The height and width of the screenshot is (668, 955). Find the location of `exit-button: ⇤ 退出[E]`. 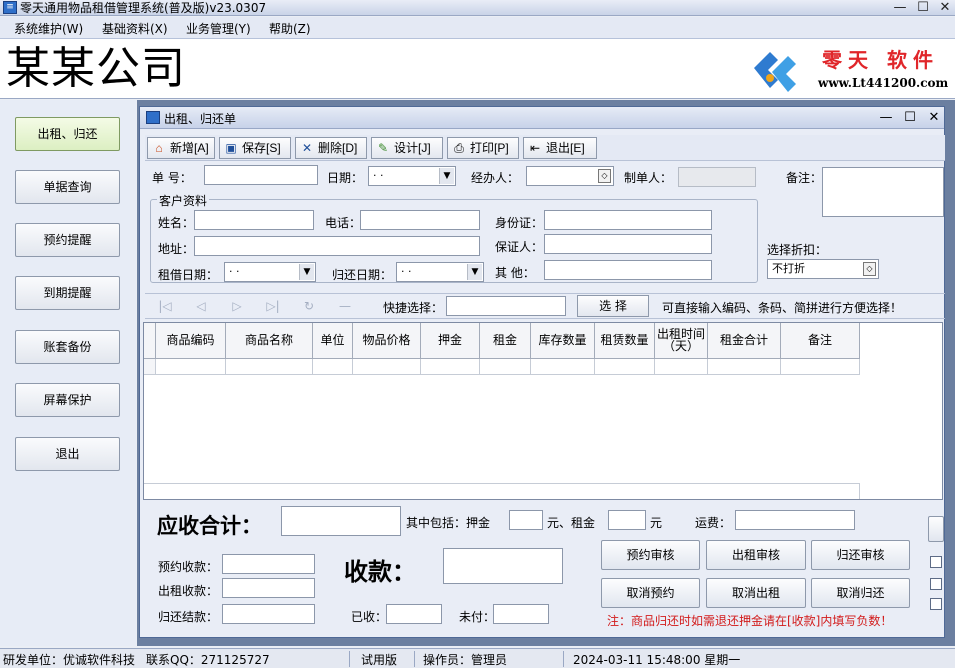

exit-button: ⇤ 退出[E] is located at coordinates (560, 148).